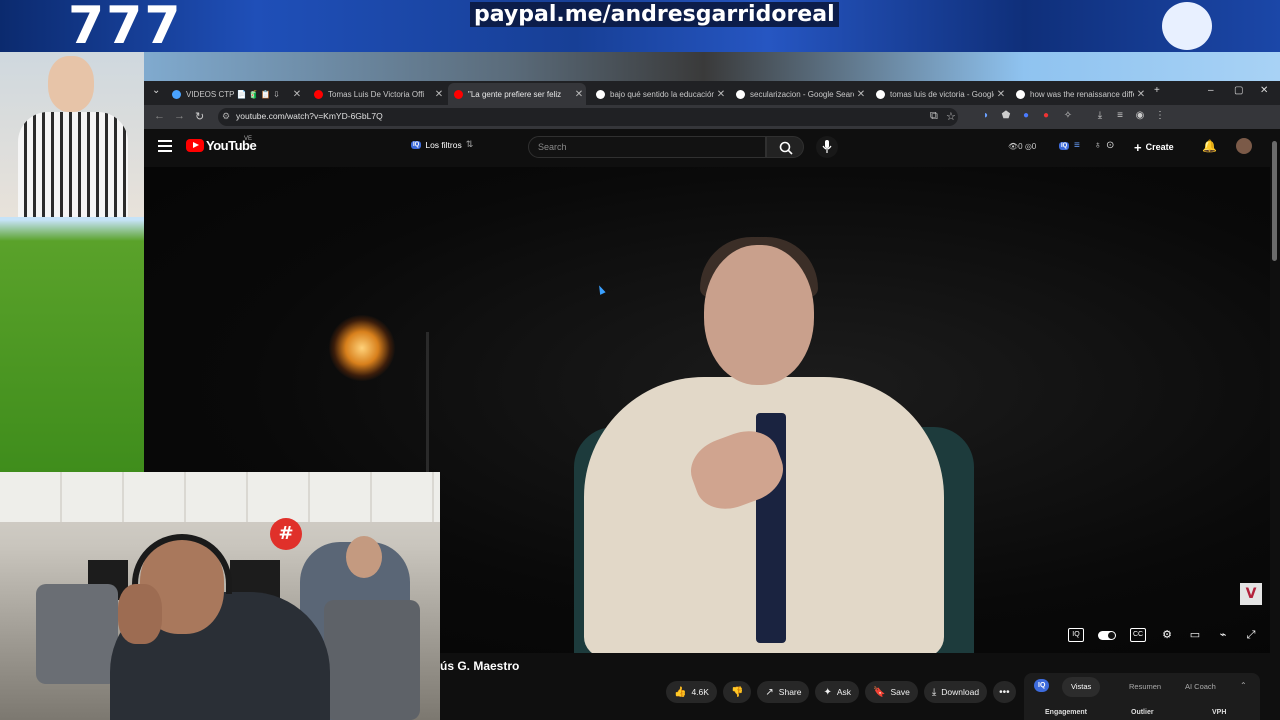  Describe the element at coordinates (827, 147) in the screenshot. I see `voice-search-button` at that location.